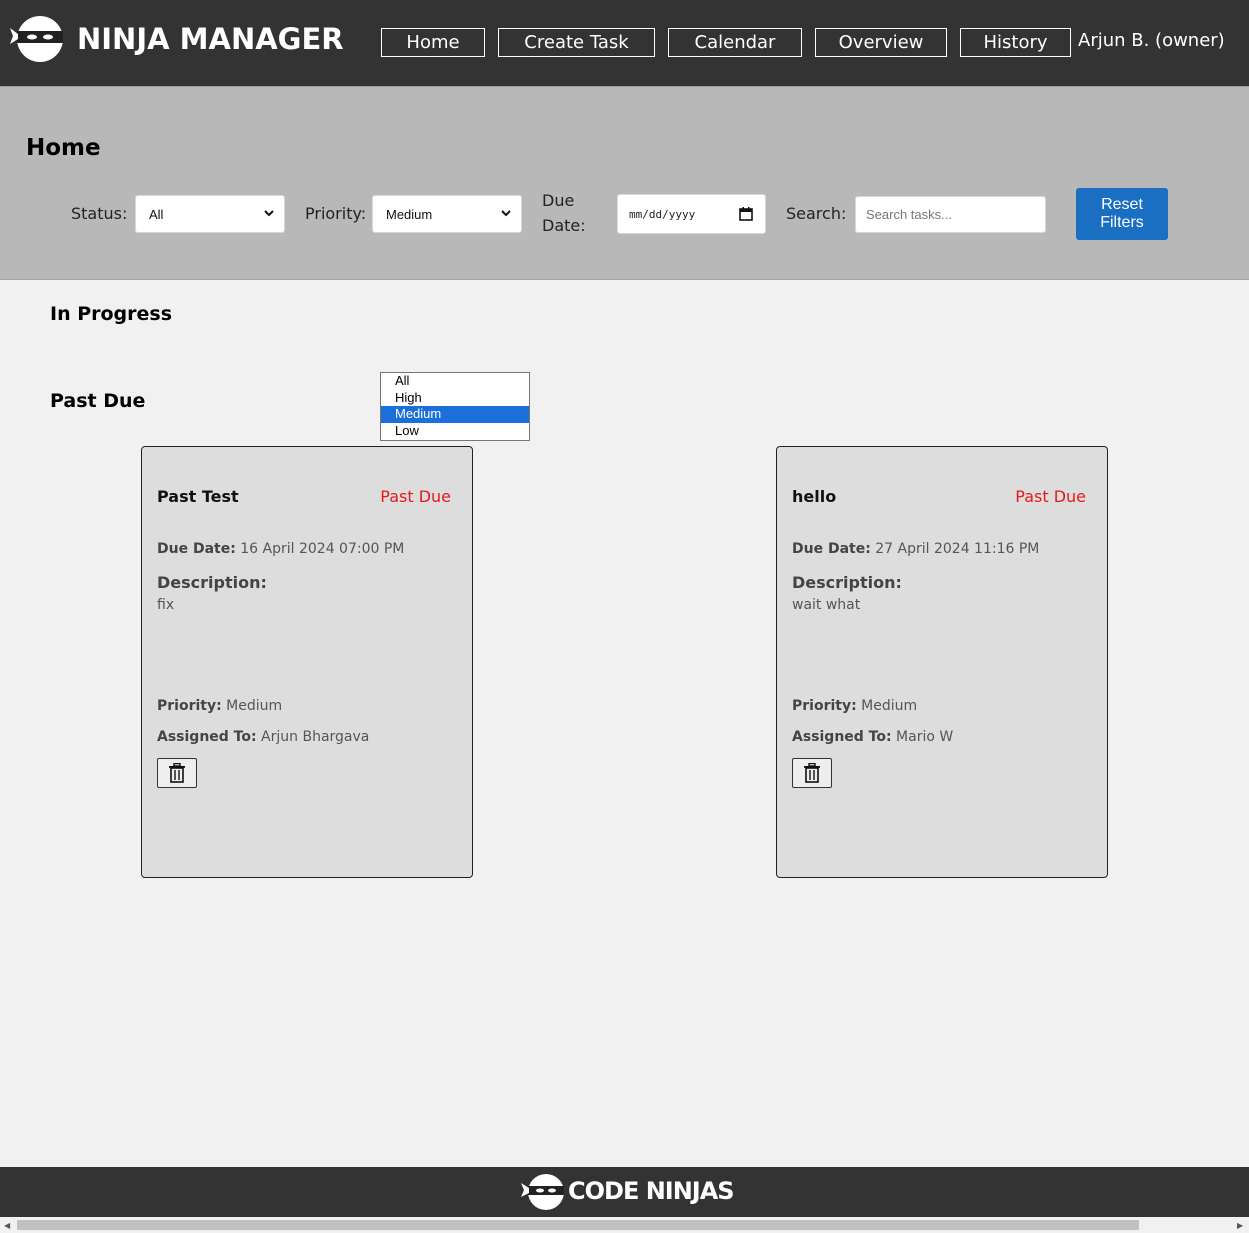 The image size is (1249, 1233). What do you see at coordinates (814, 496) in the screenshot?
I see `task-title: hello` at bounding box center [814, 496].